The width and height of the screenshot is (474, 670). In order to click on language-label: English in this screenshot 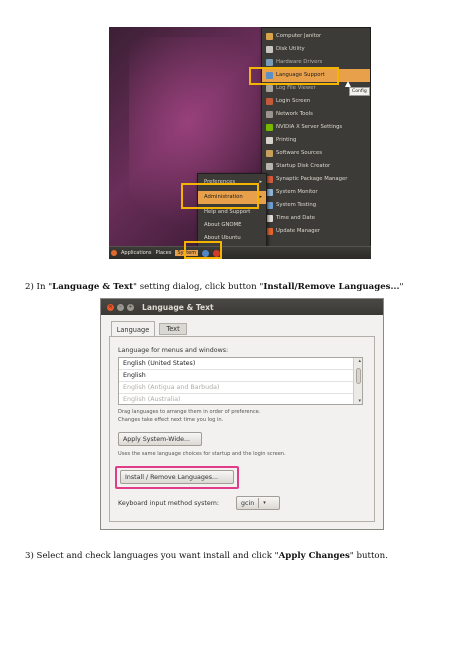, I will do `click(134, 375)`.